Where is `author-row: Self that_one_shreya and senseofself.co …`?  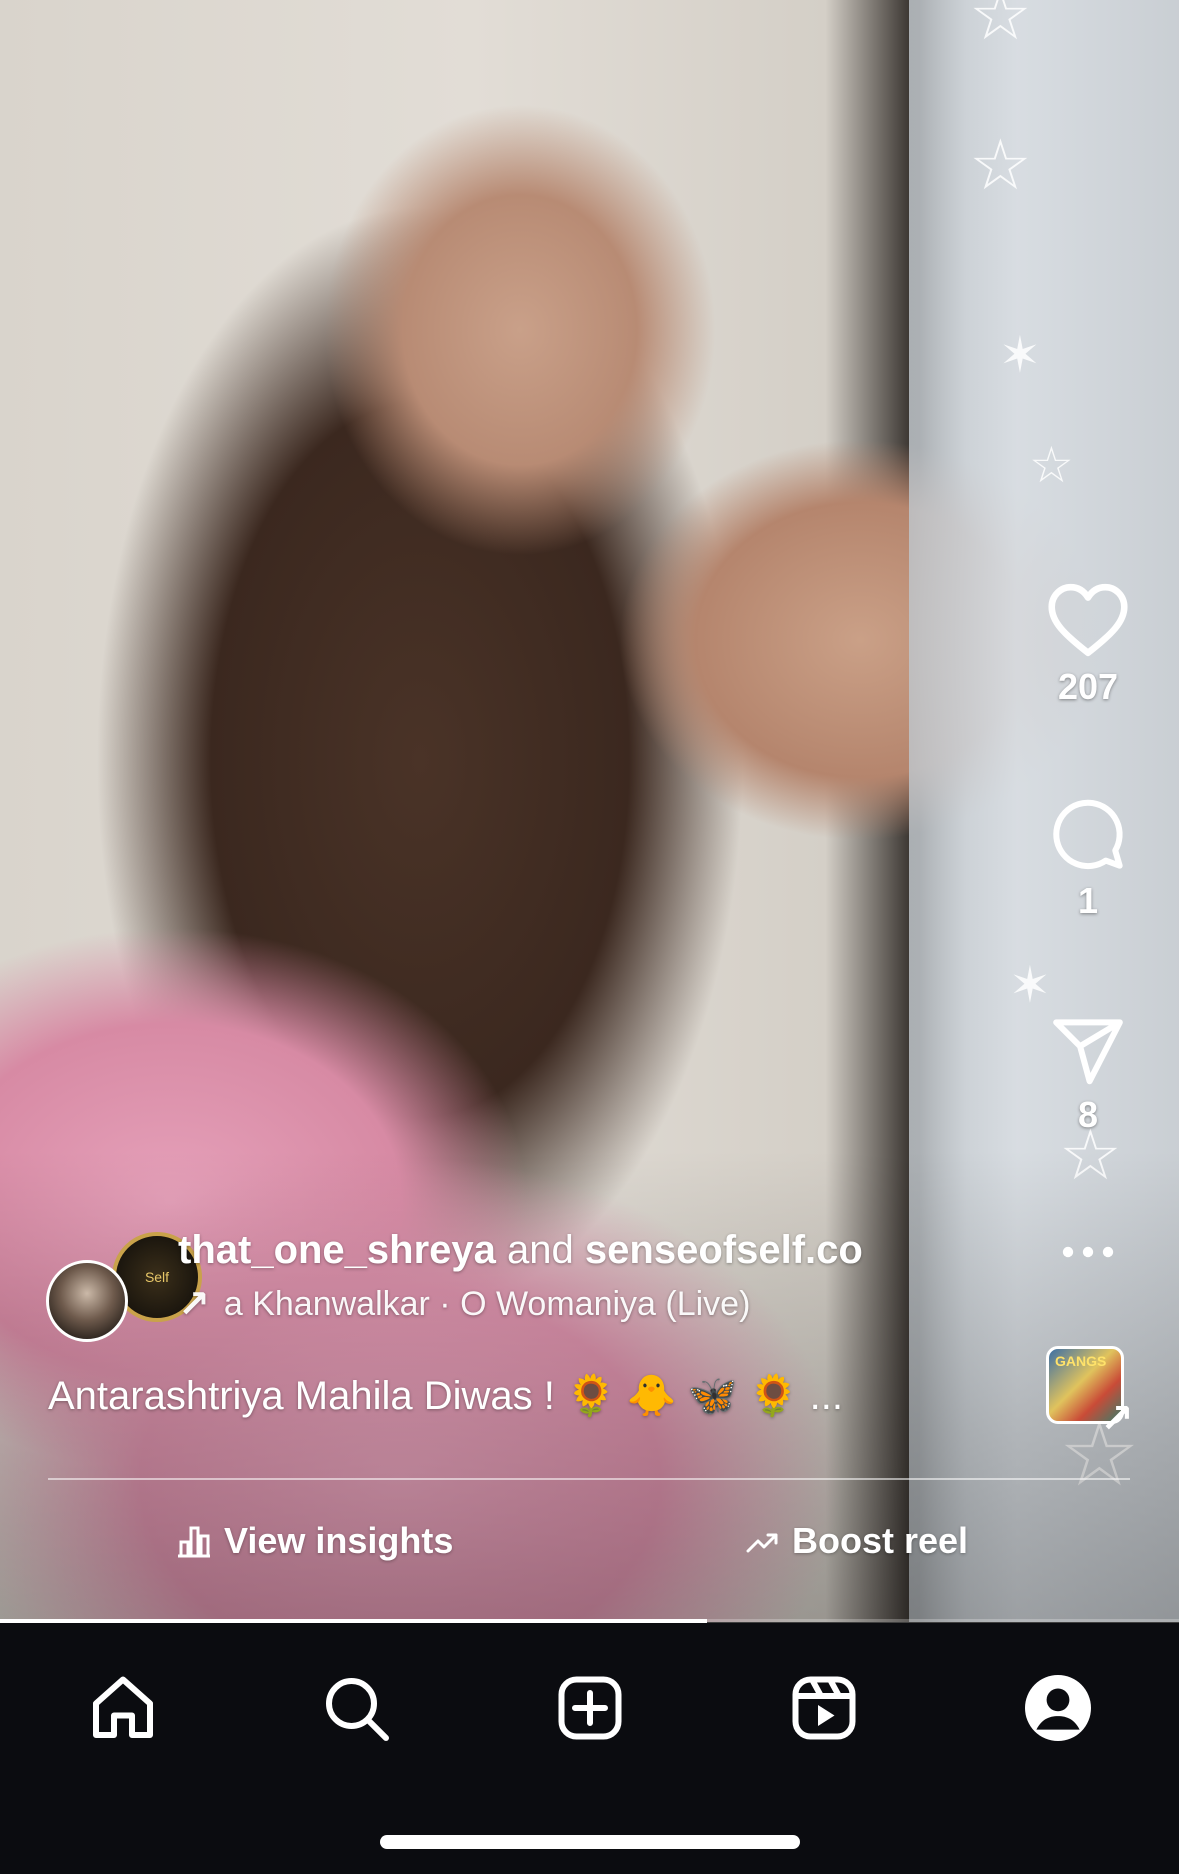
author-row: Self that_one_shreya and senseofself.co … is located at coordinates (546, 1288).